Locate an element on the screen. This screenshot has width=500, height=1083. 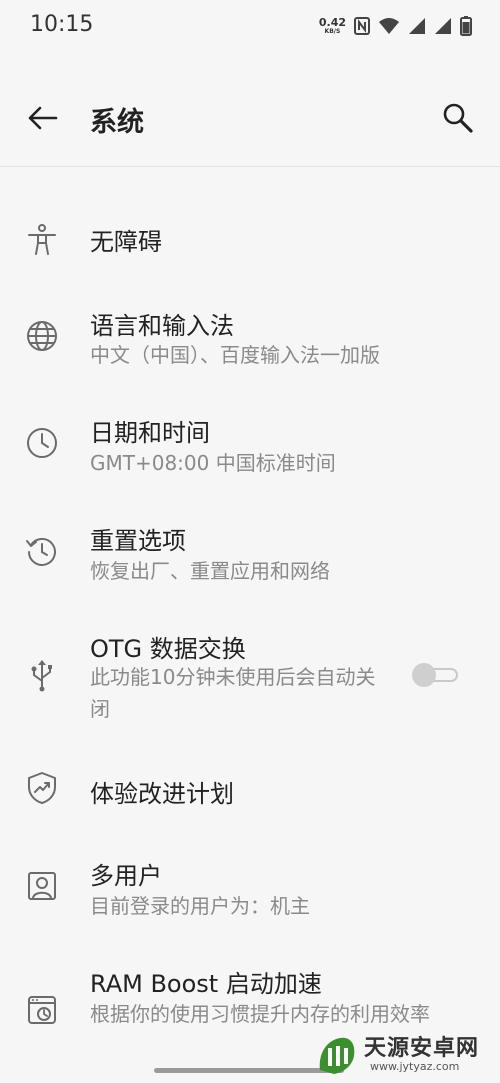
battery-icon is located at coordinates (466, 26).